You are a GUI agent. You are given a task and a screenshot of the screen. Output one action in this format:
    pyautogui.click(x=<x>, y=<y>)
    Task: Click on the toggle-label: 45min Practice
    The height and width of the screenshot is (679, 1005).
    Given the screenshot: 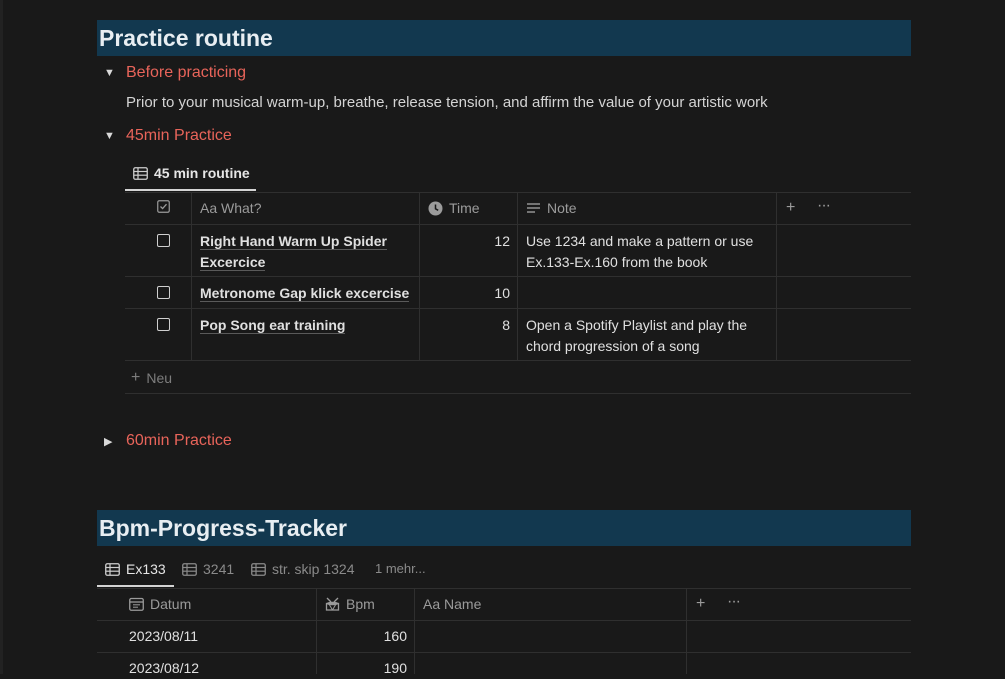 What is the action you would take?
    pyautogui.click(x=179, y=135)
    